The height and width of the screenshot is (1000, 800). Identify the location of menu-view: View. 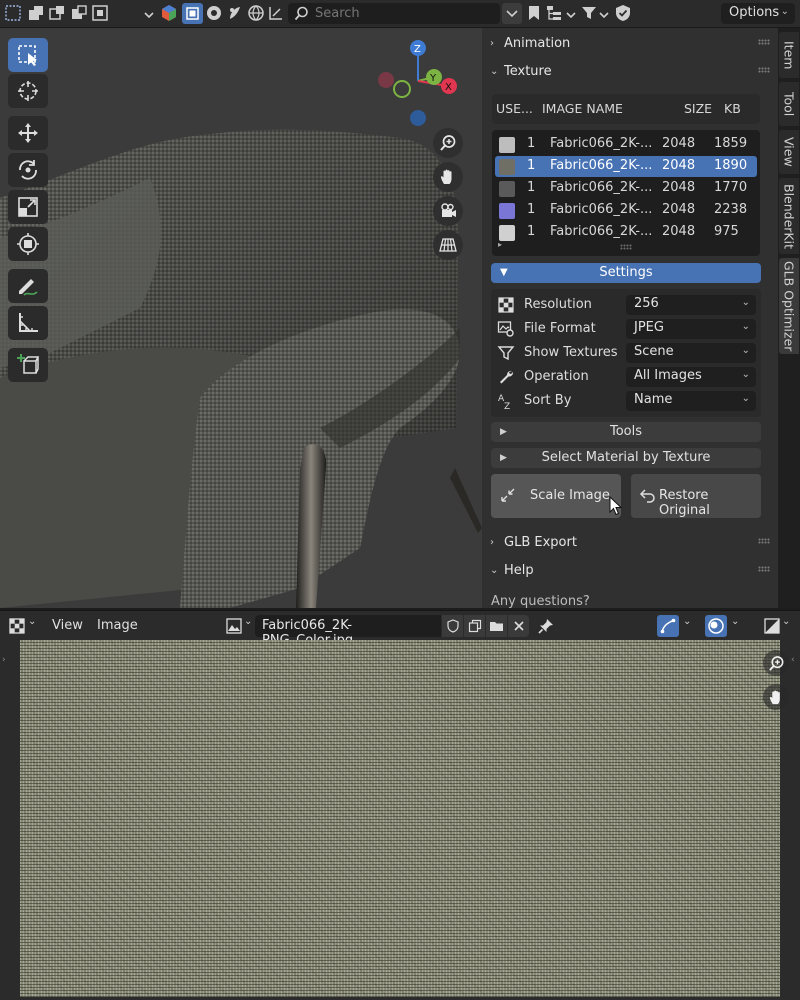
(67, 625).